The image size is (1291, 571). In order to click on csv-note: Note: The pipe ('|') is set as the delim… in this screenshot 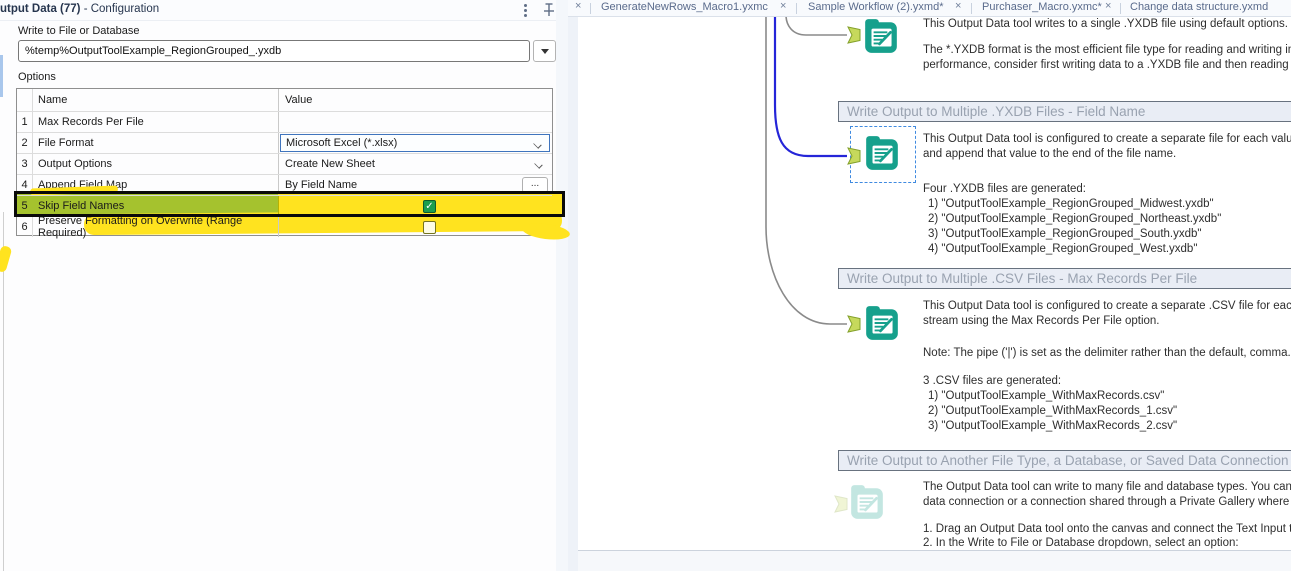, I will do `click(1107, 353)`.